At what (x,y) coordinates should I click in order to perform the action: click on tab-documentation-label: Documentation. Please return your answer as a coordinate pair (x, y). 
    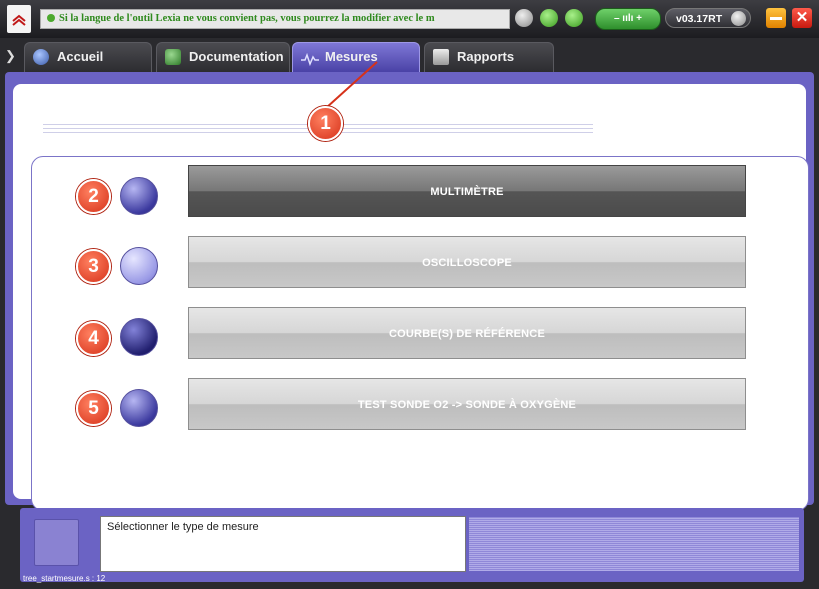
    Looking at the image, I should click on (236, 56).